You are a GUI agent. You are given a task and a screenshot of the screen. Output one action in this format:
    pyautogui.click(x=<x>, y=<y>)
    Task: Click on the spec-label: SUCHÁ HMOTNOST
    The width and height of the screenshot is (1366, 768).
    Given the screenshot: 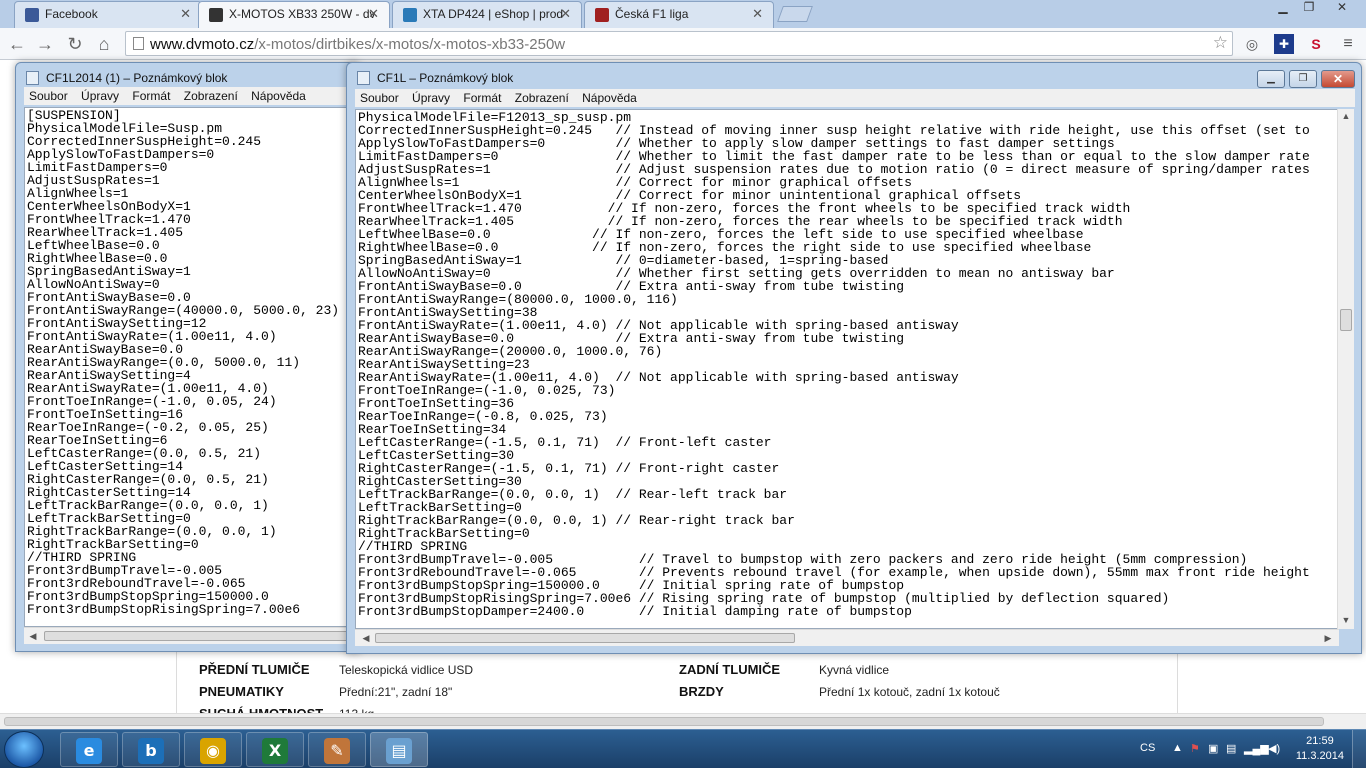 What is the action you would take?
    pyautogui.click(x=261, y=709)
    